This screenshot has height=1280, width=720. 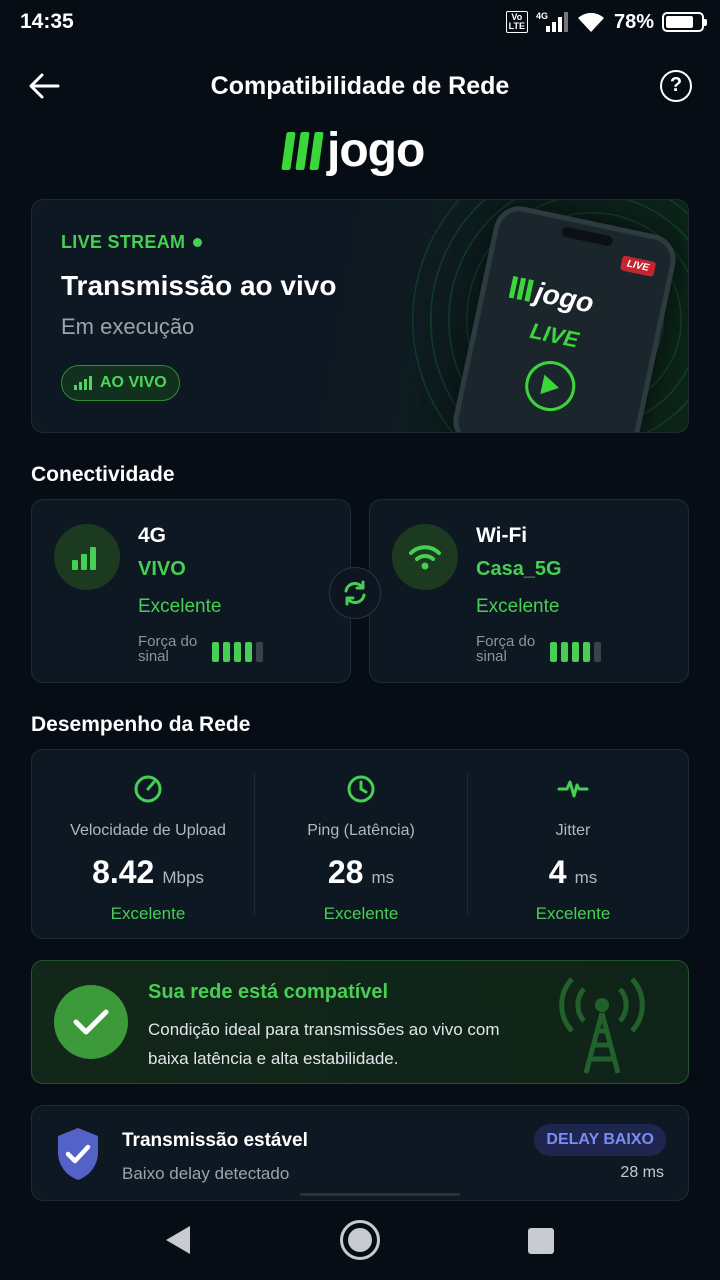 I want to click on cellular-icon, so click(x=87, y=557).